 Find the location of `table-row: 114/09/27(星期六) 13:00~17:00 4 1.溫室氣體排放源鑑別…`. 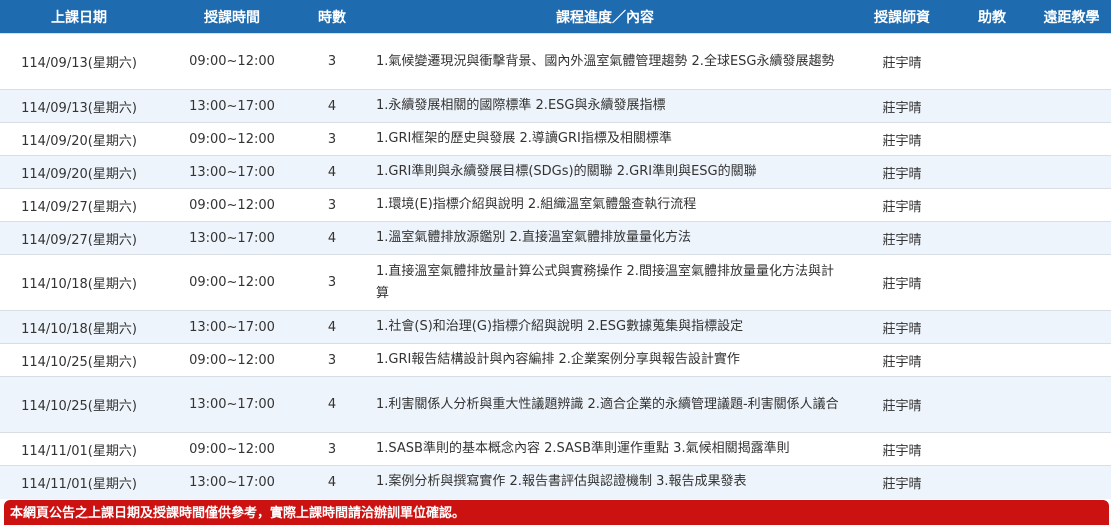

table-row: 114/09/27(星期六) 13:00~17:00 4 1.溫室氣體排放源鑑別… is located at coordinates (555, 238).